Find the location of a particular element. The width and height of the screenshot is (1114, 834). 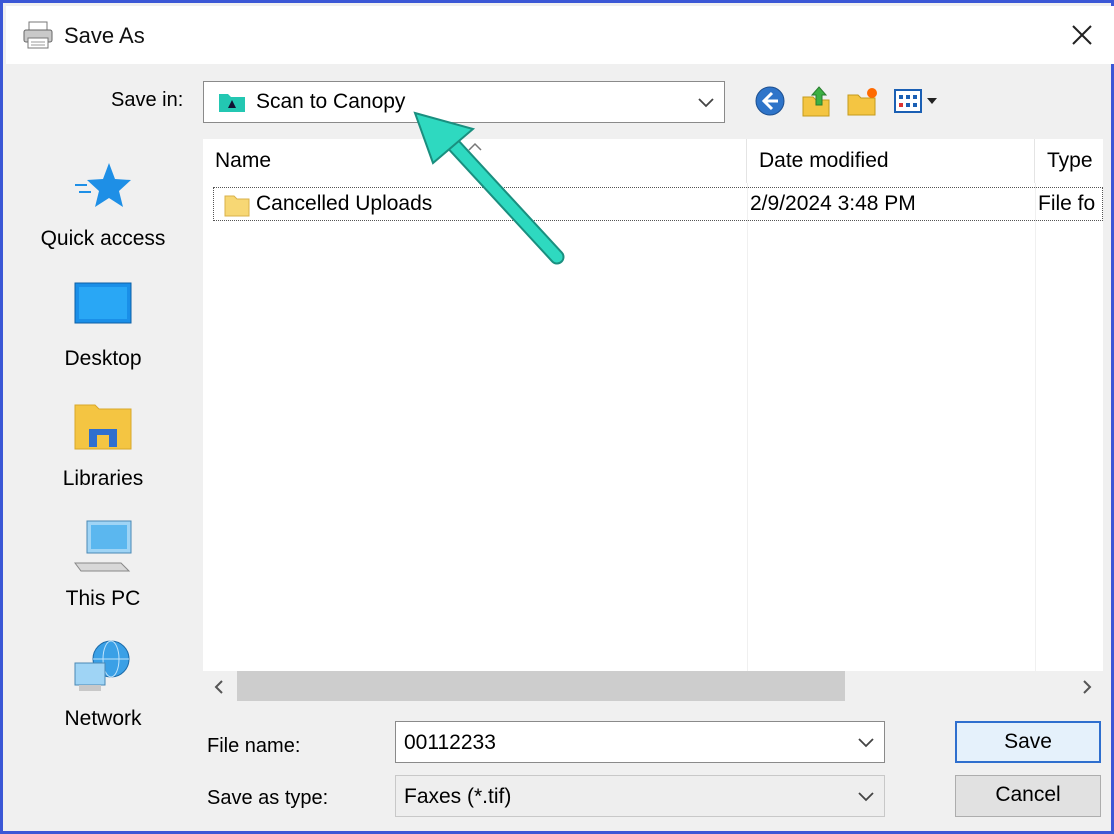

annotation-arrow is located at coordinates (489, 188).